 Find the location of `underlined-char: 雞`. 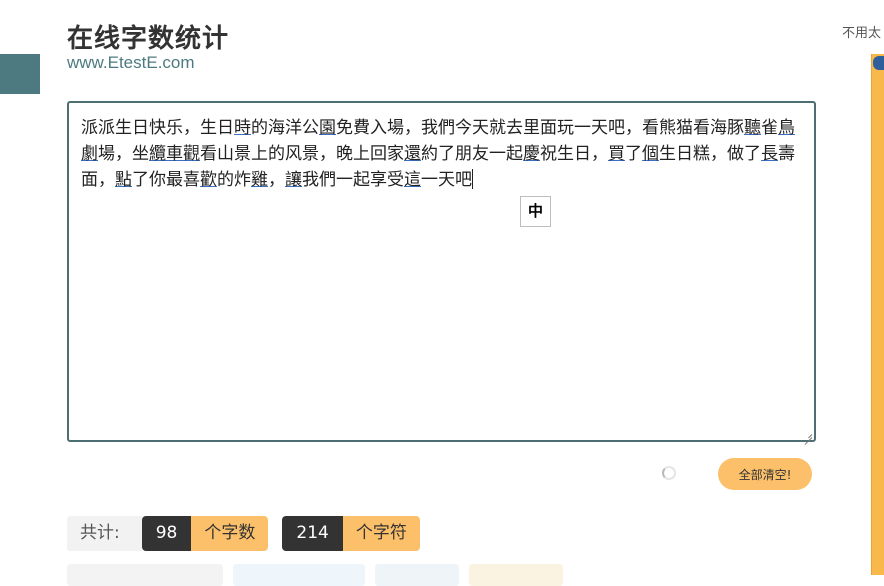

underlined-char: 雞 is located at coordinates (259, 180).